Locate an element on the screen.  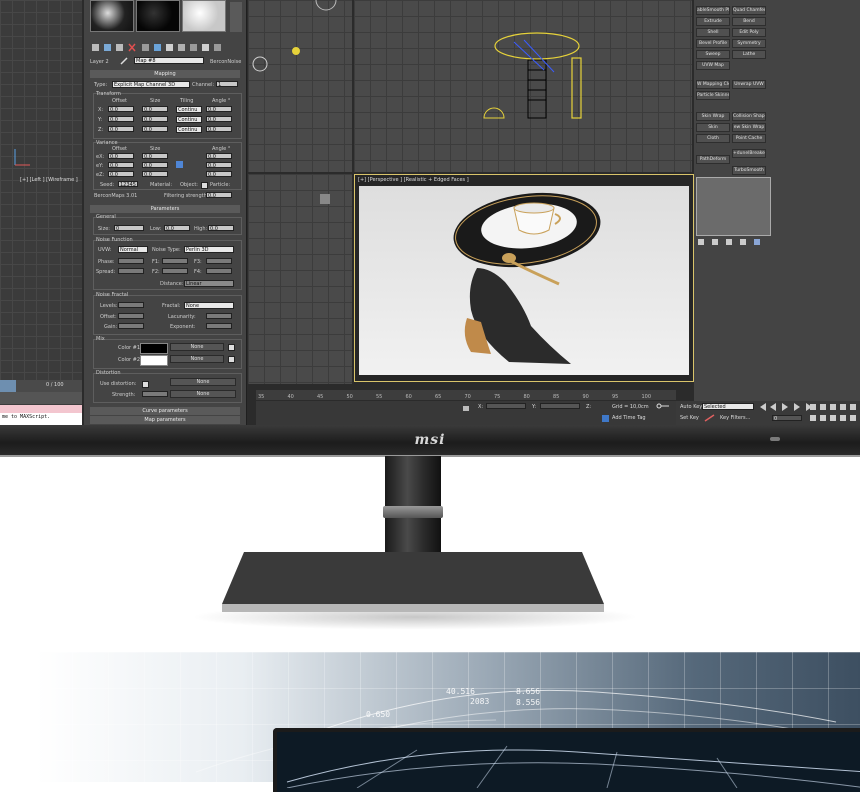
offset-z-field: 0,0 is located at coordinates (121, 129).